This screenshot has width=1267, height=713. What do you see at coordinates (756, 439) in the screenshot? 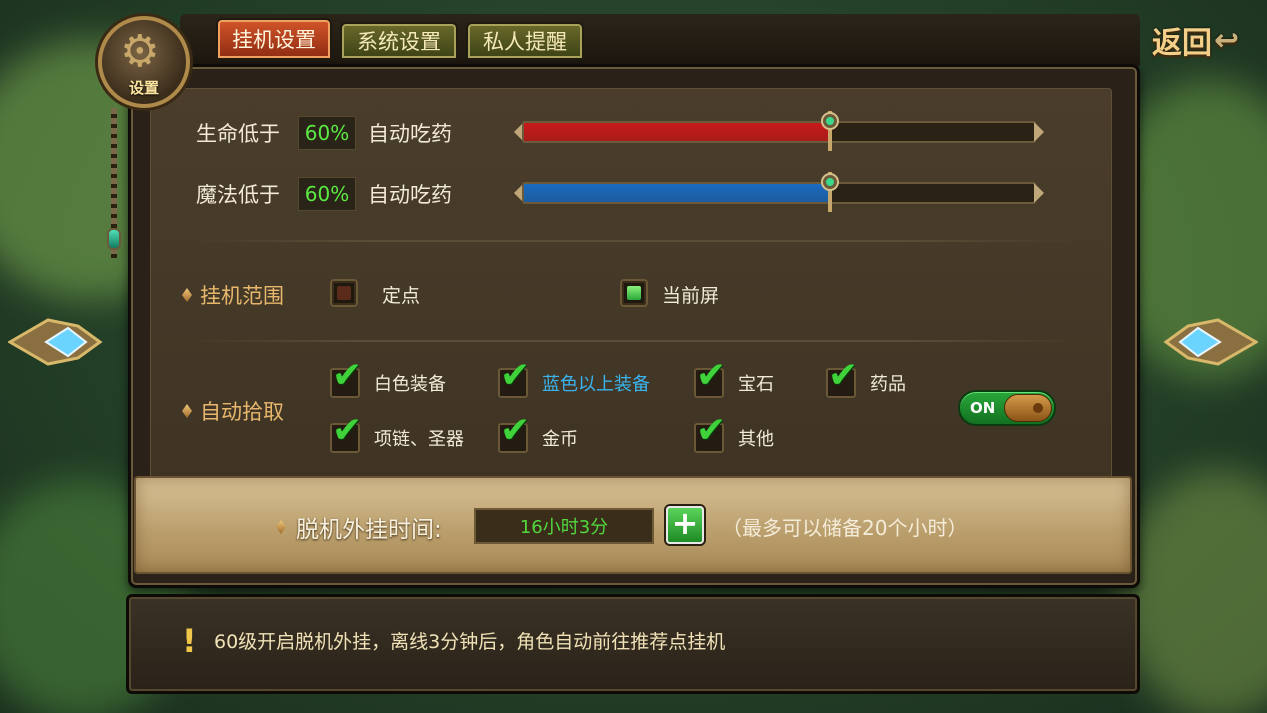
I see `pickup-item-label: 其他` at bounding box center [756, 439].